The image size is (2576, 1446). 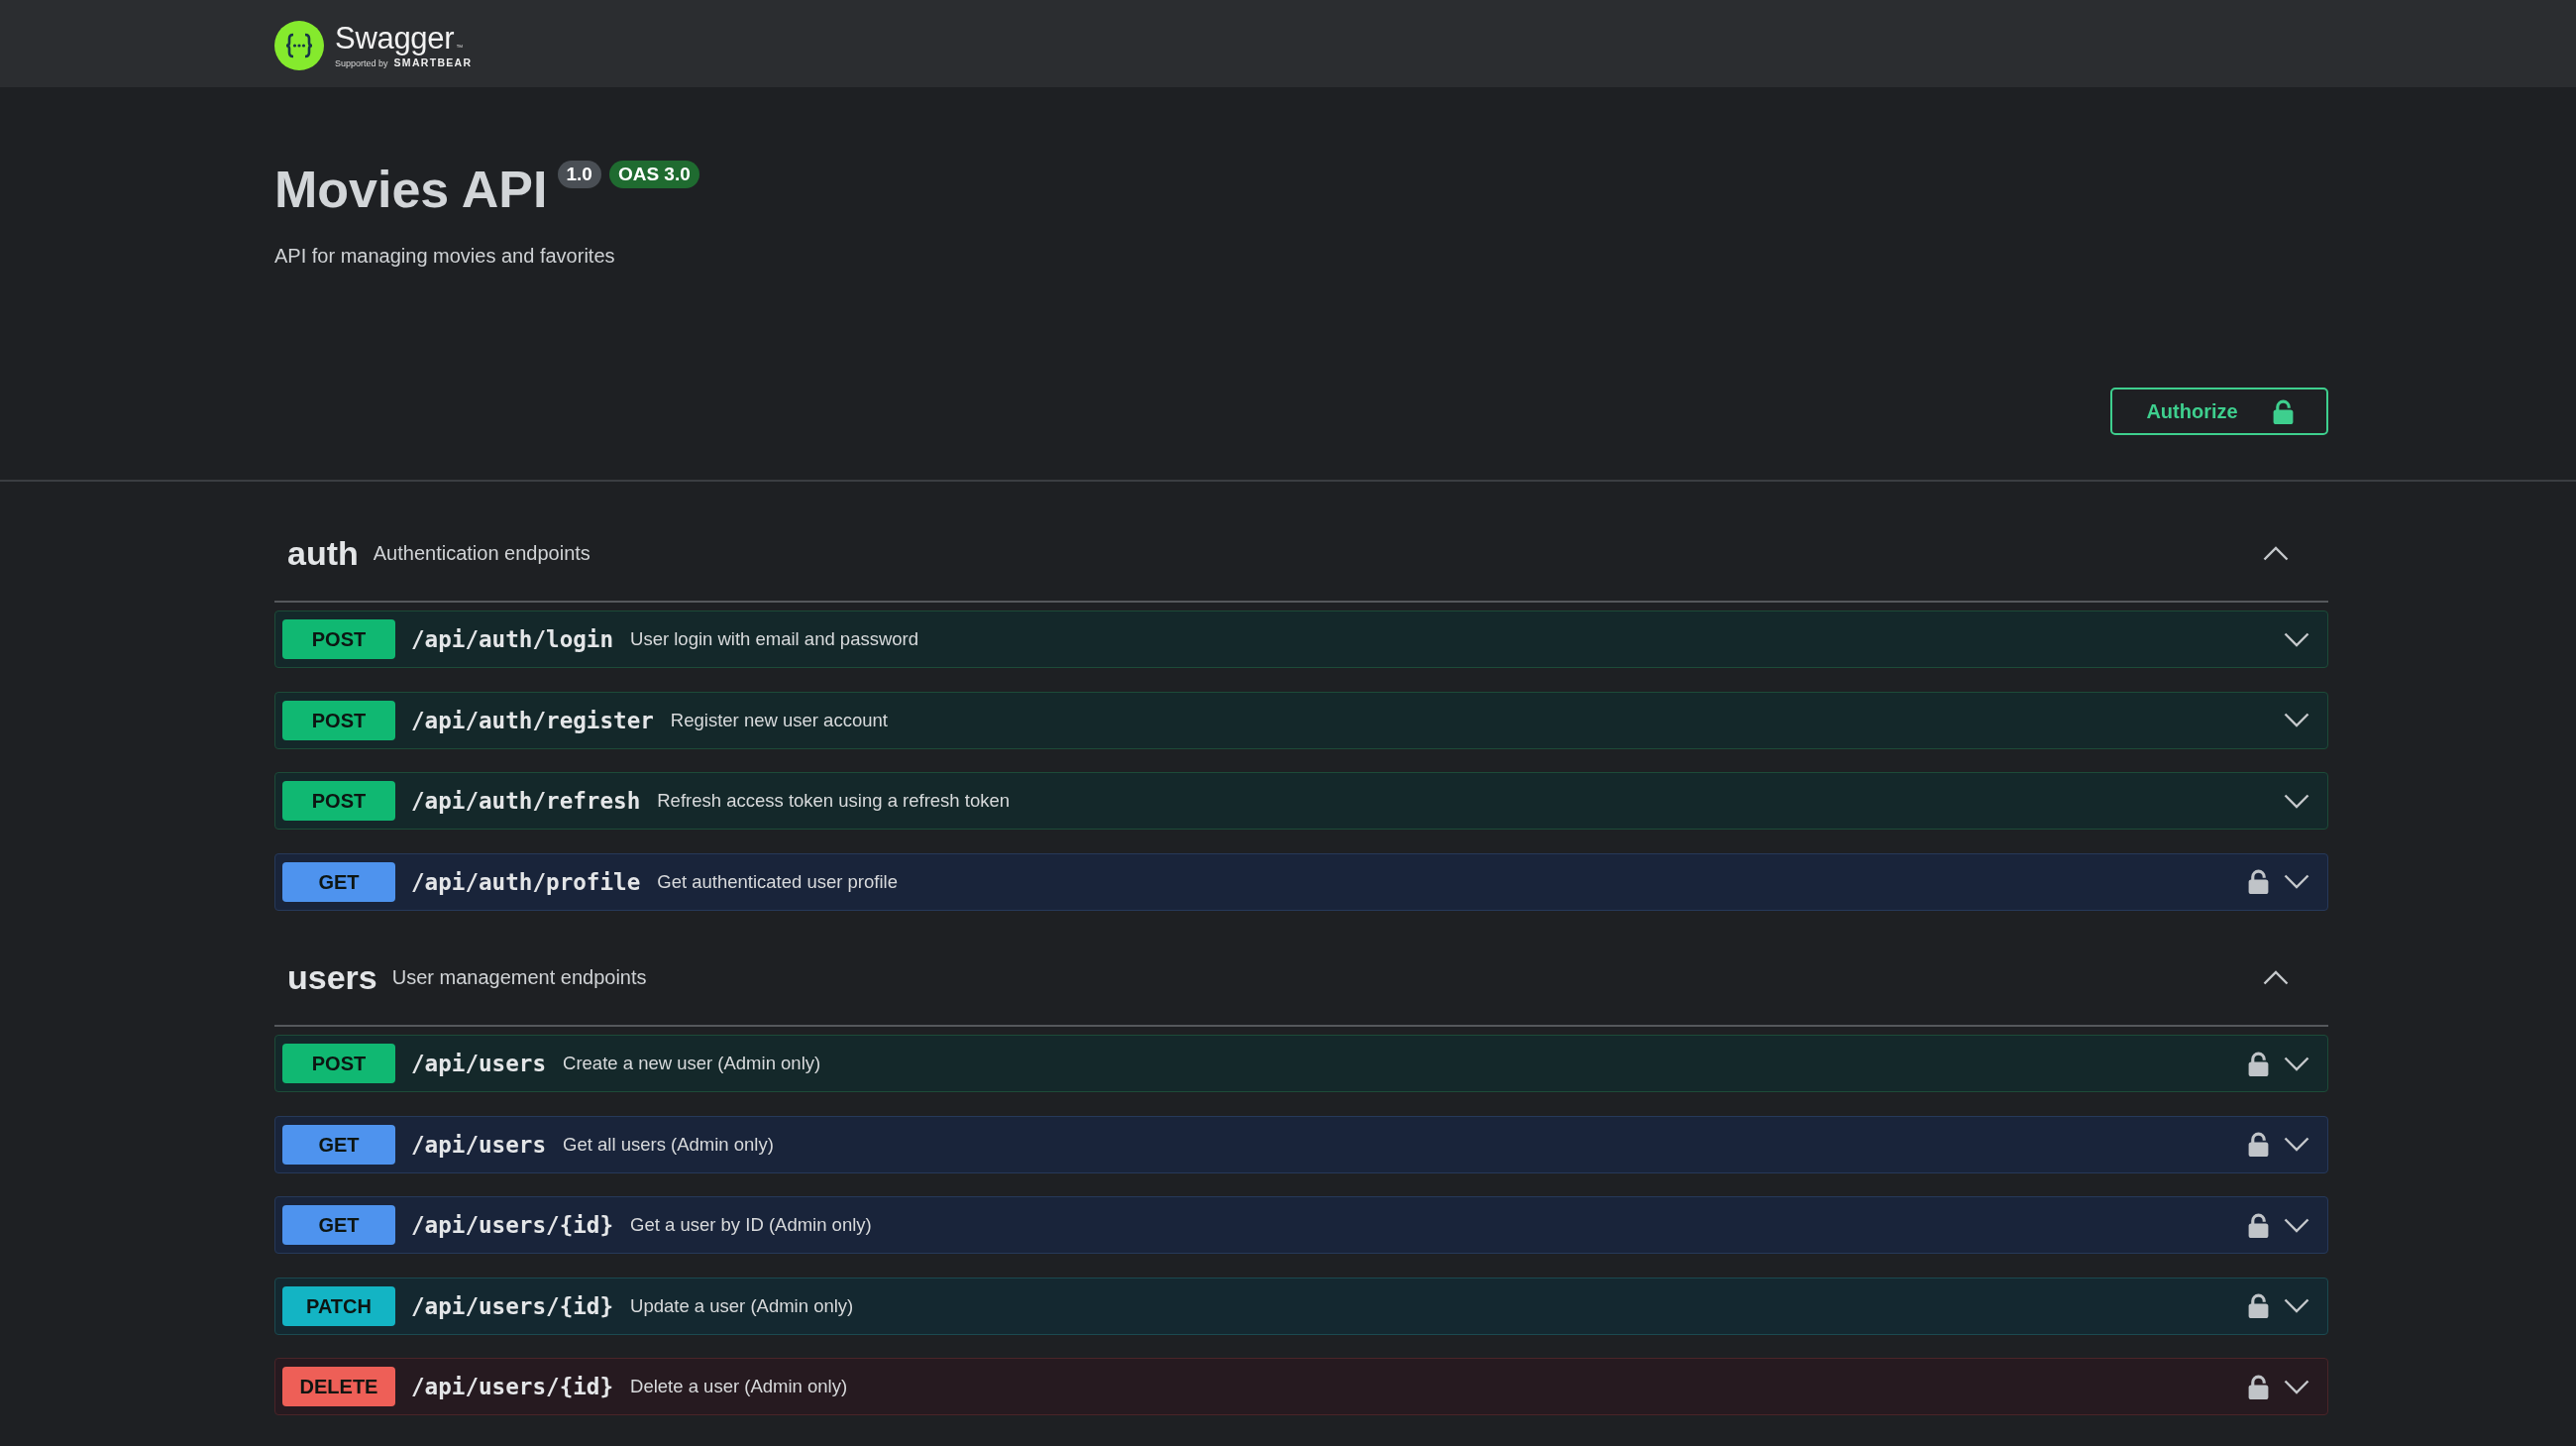 I want to click on endpoint-summary: Create a new user (Admin only), so click(x=692, y=1063).